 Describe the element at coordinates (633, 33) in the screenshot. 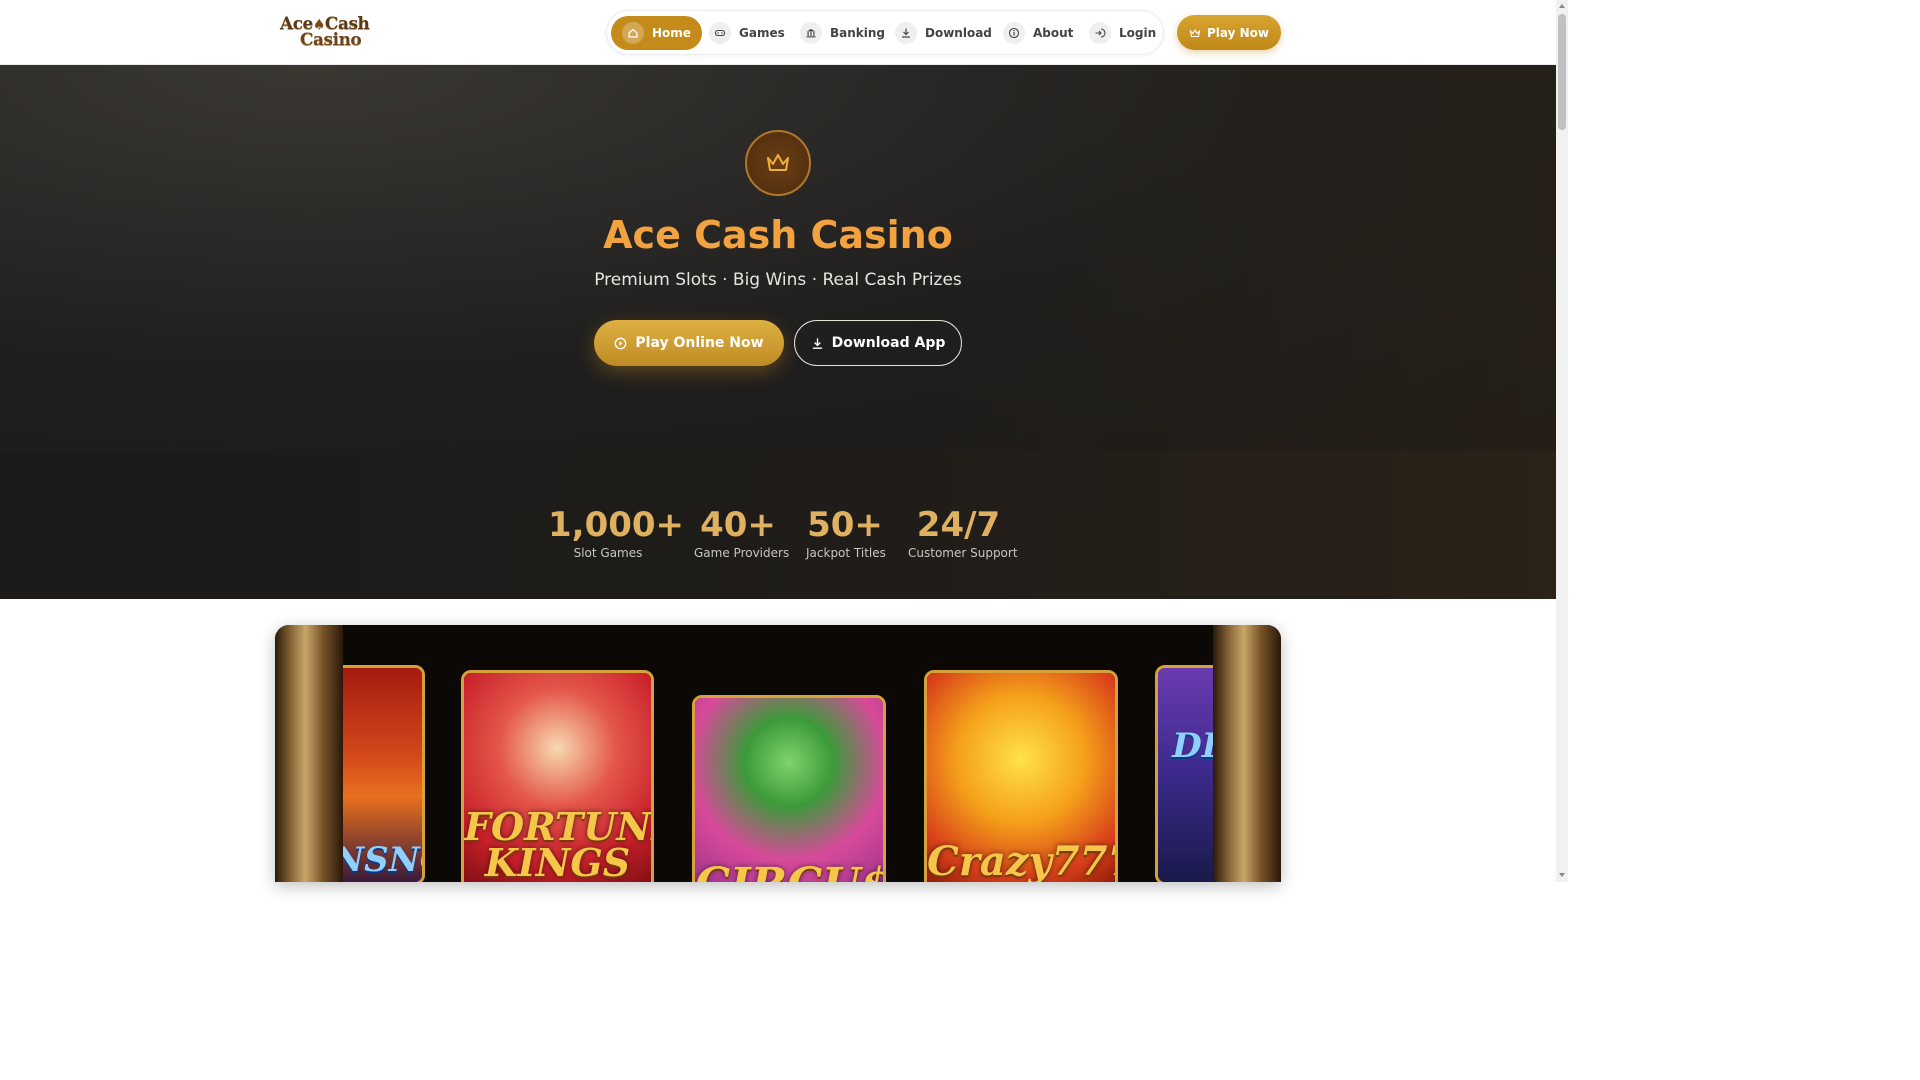

I see `home-icon` at that location.